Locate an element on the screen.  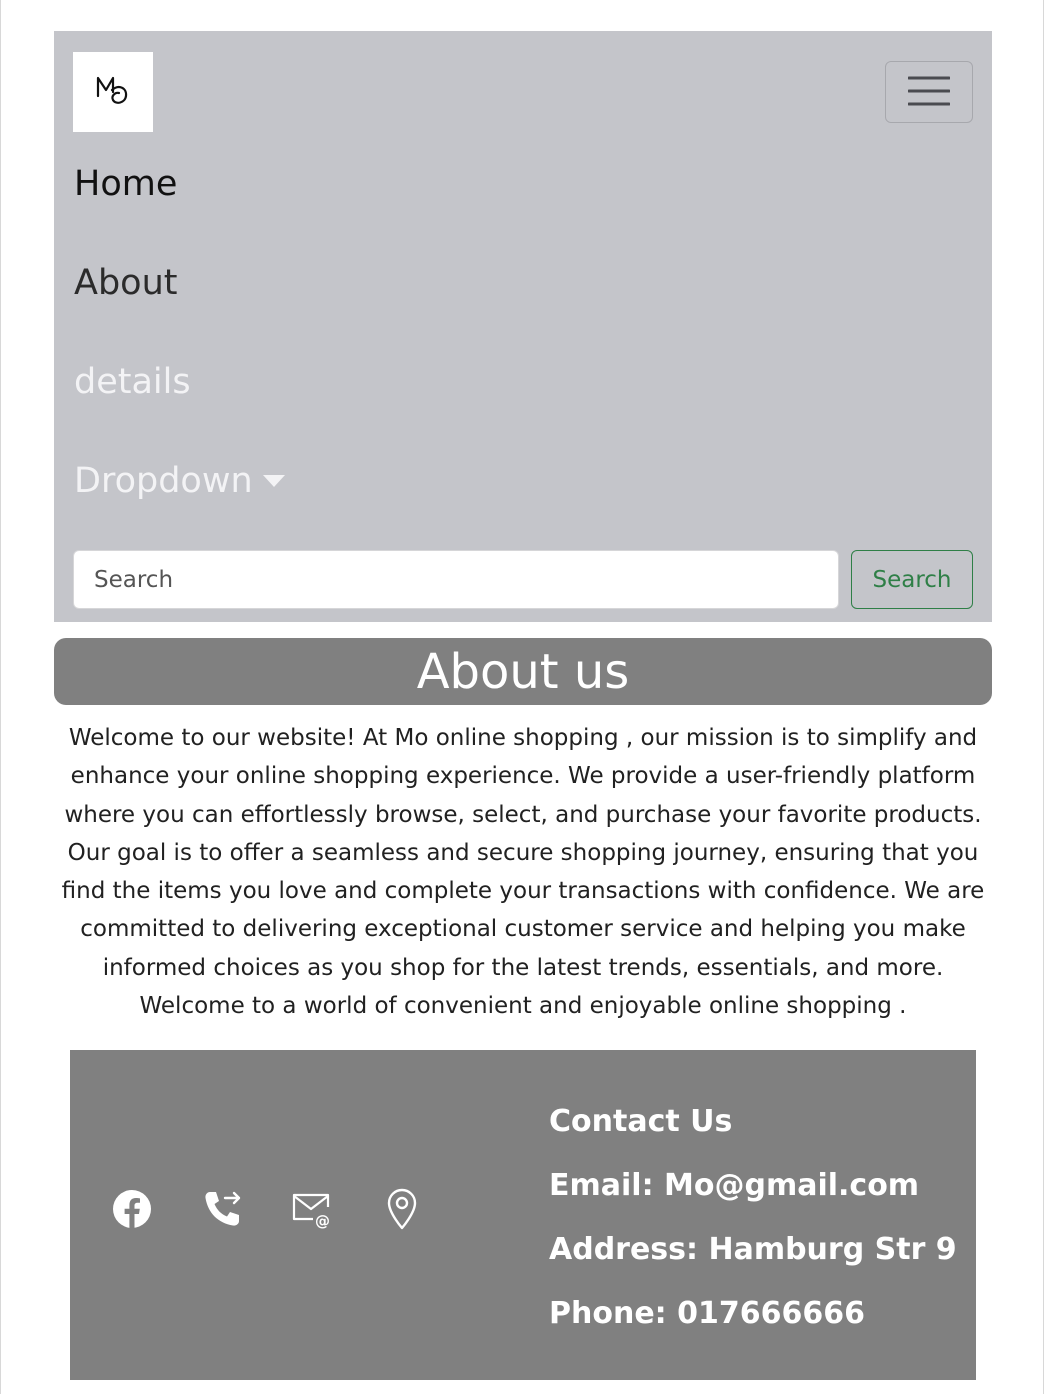
contact-address: Address: Hamburg Str 9 is located at coordinates (753, 1249).